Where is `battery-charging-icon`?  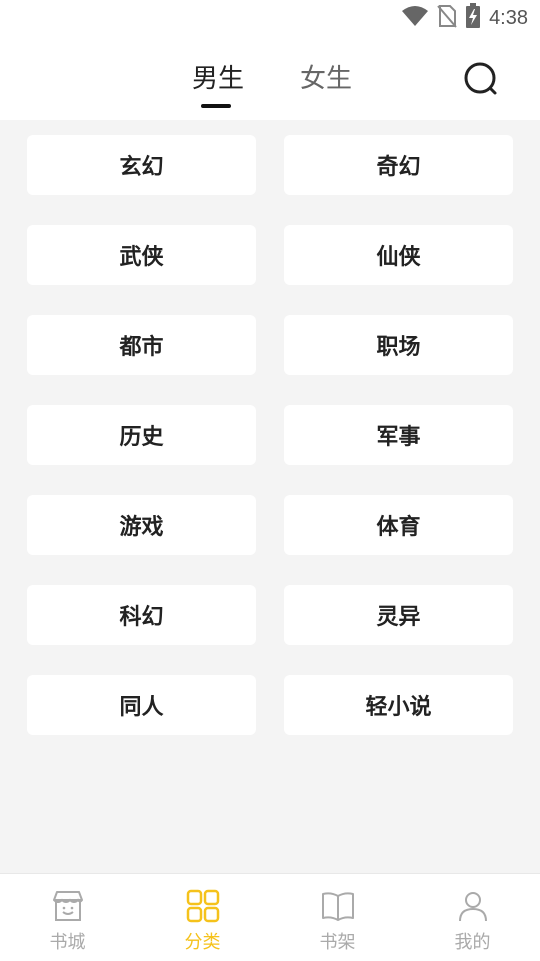
battery-charging-icon is located at coordinates (473, 18).